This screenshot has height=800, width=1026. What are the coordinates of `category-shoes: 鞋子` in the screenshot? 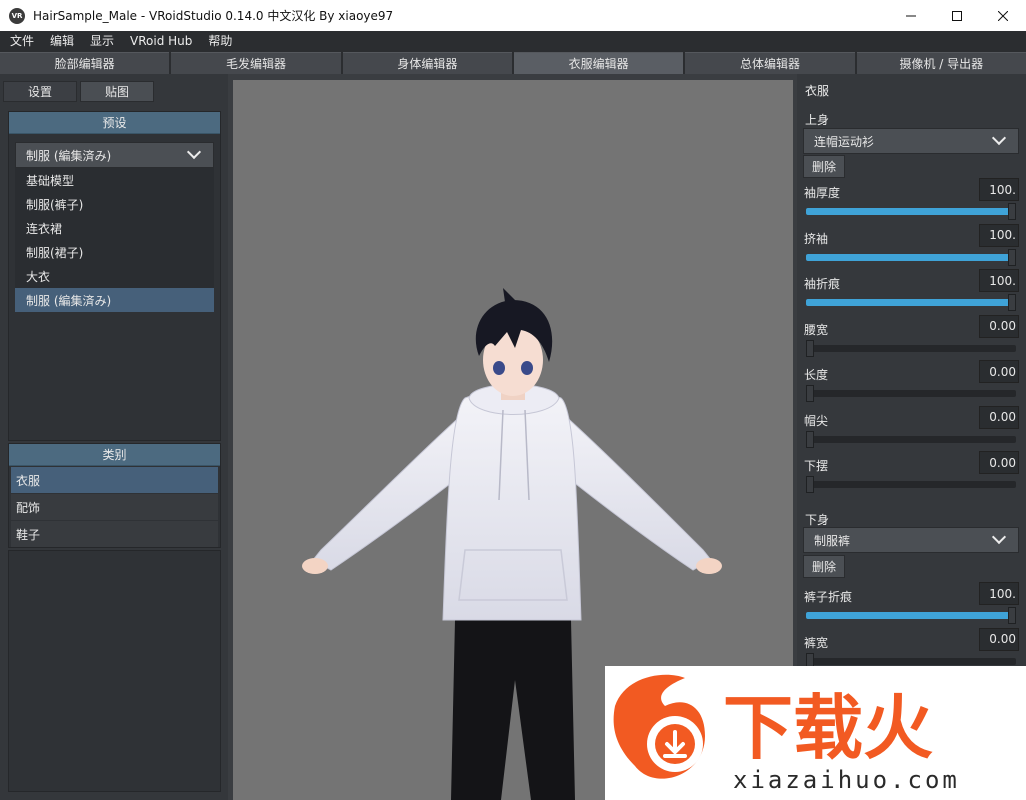 It's located at (114, 534).